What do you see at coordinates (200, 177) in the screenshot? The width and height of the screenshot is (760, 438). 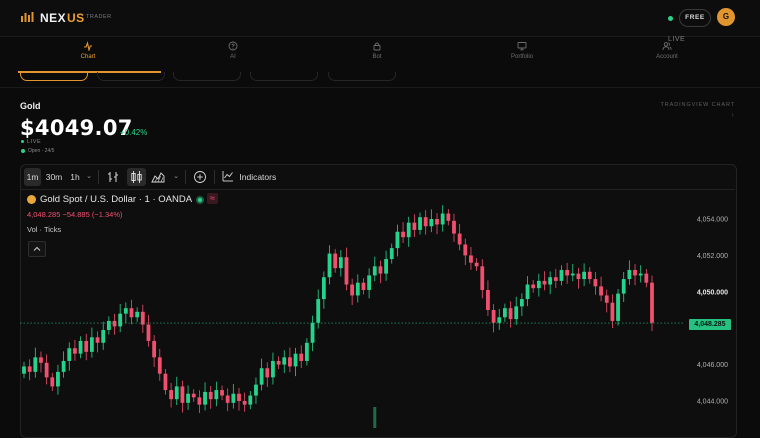 I see `compare-add-icon` at bounding box center [200, 177].